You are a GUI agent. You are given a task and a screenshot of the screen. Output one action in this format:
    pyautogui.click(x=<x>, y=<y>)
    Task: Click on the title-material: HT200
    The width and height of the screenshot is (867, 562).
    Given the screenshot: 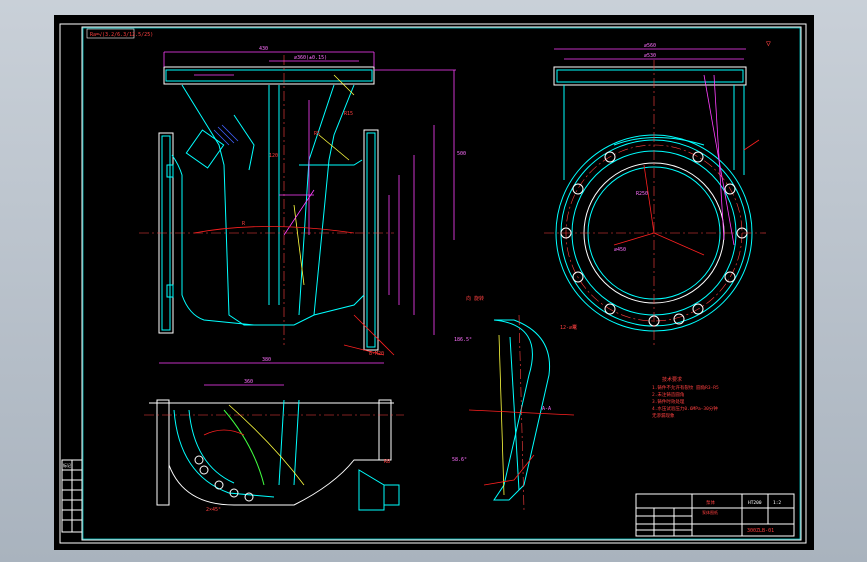 What is the action you would take?
    pyautogui.click(x=755, y=503)
    